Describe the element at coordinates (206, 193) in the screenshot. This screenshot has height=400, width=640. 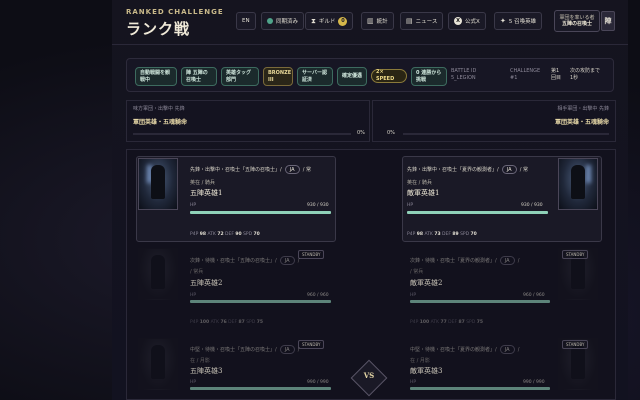
I see `ally-hero-1-name: 五陣英雄1` at that location.